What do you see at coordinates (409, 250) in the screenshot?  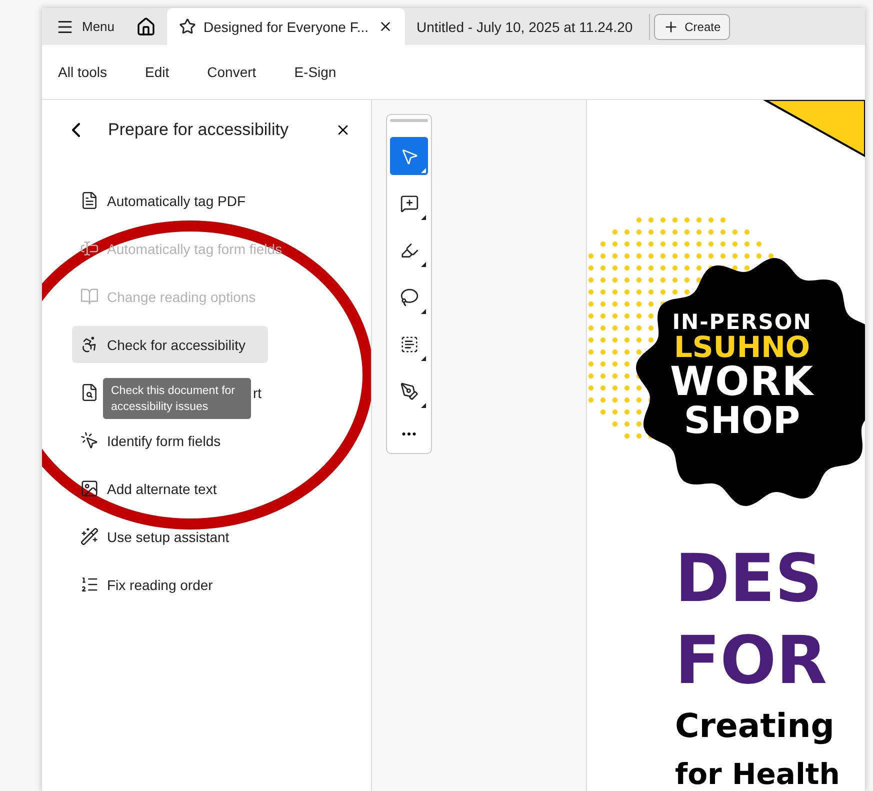 I see `highlighter-icon` at bounding box center [409, 250].